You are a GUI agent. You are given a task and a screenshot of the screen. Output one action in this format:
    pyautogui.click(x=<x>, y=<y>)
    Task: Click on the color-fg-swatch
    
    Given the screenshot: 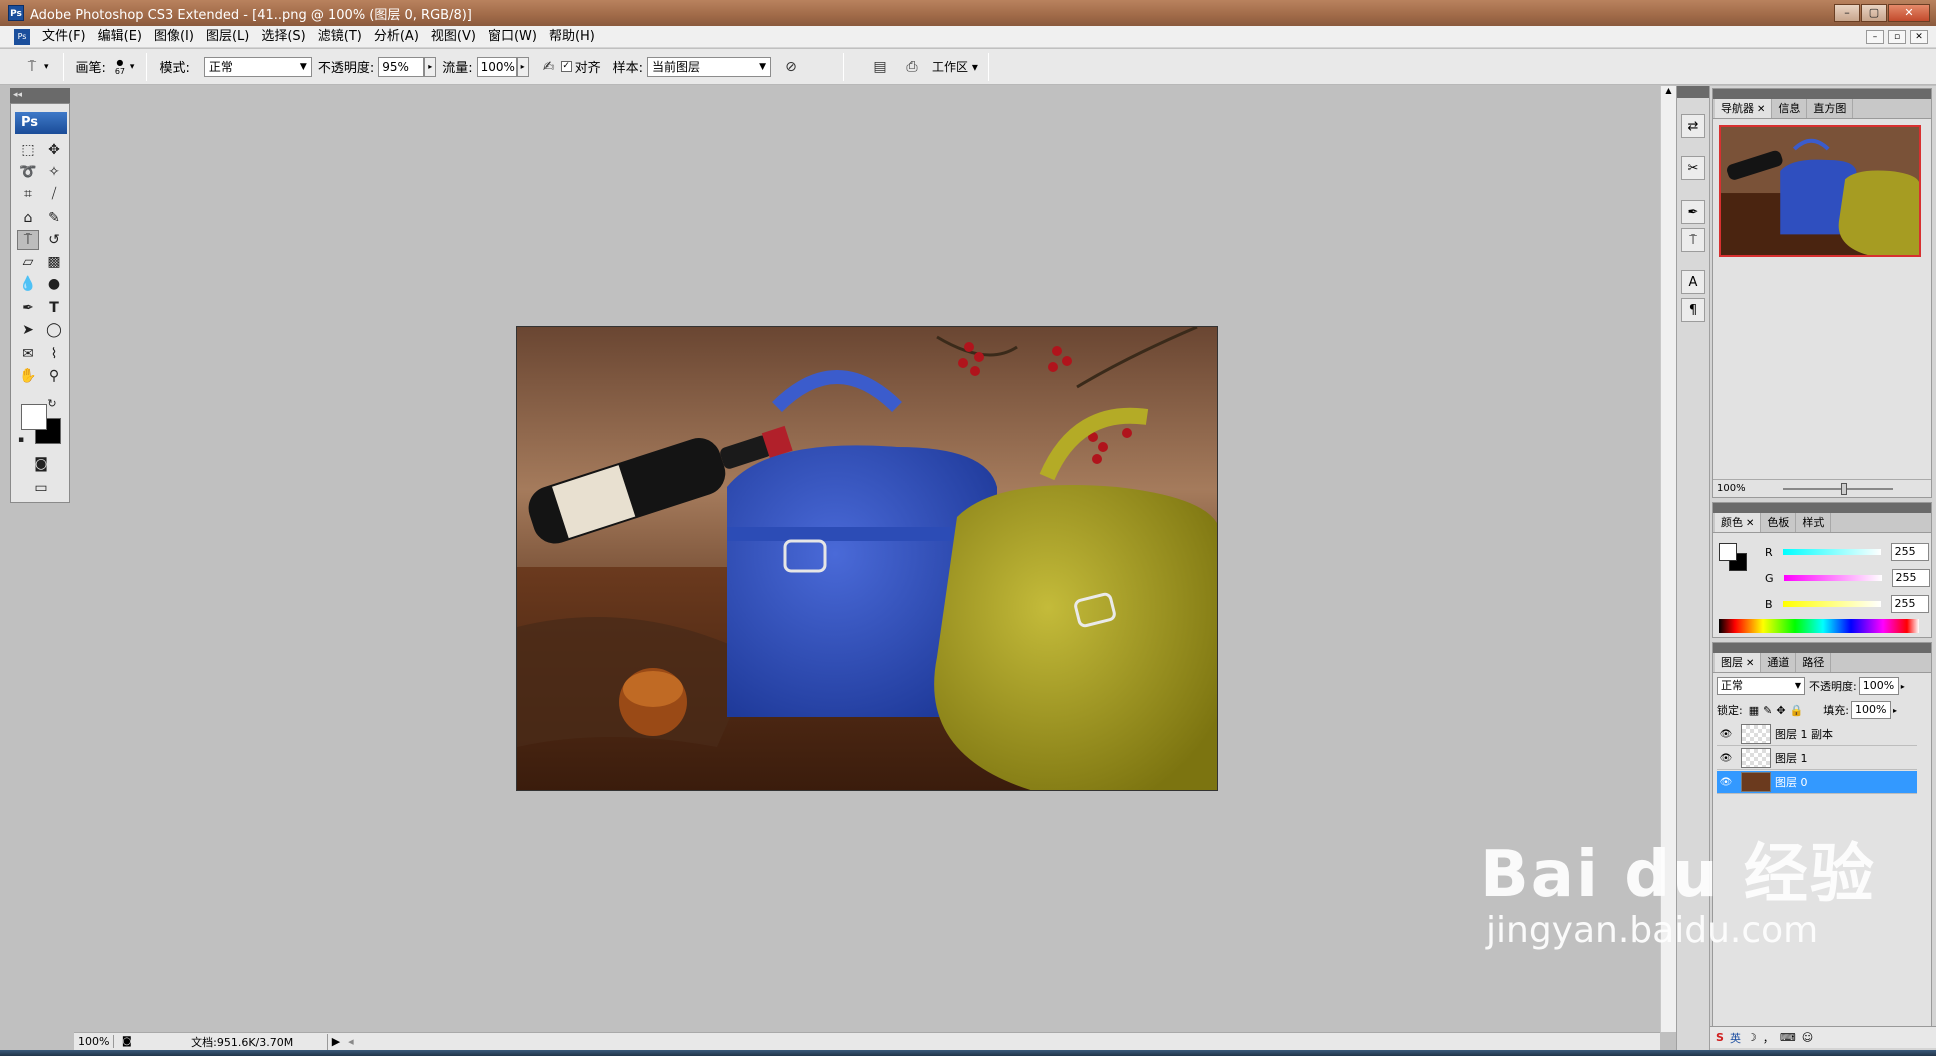 What is the action you would take?
    pyautogui.click(x=1728, y=552)
    